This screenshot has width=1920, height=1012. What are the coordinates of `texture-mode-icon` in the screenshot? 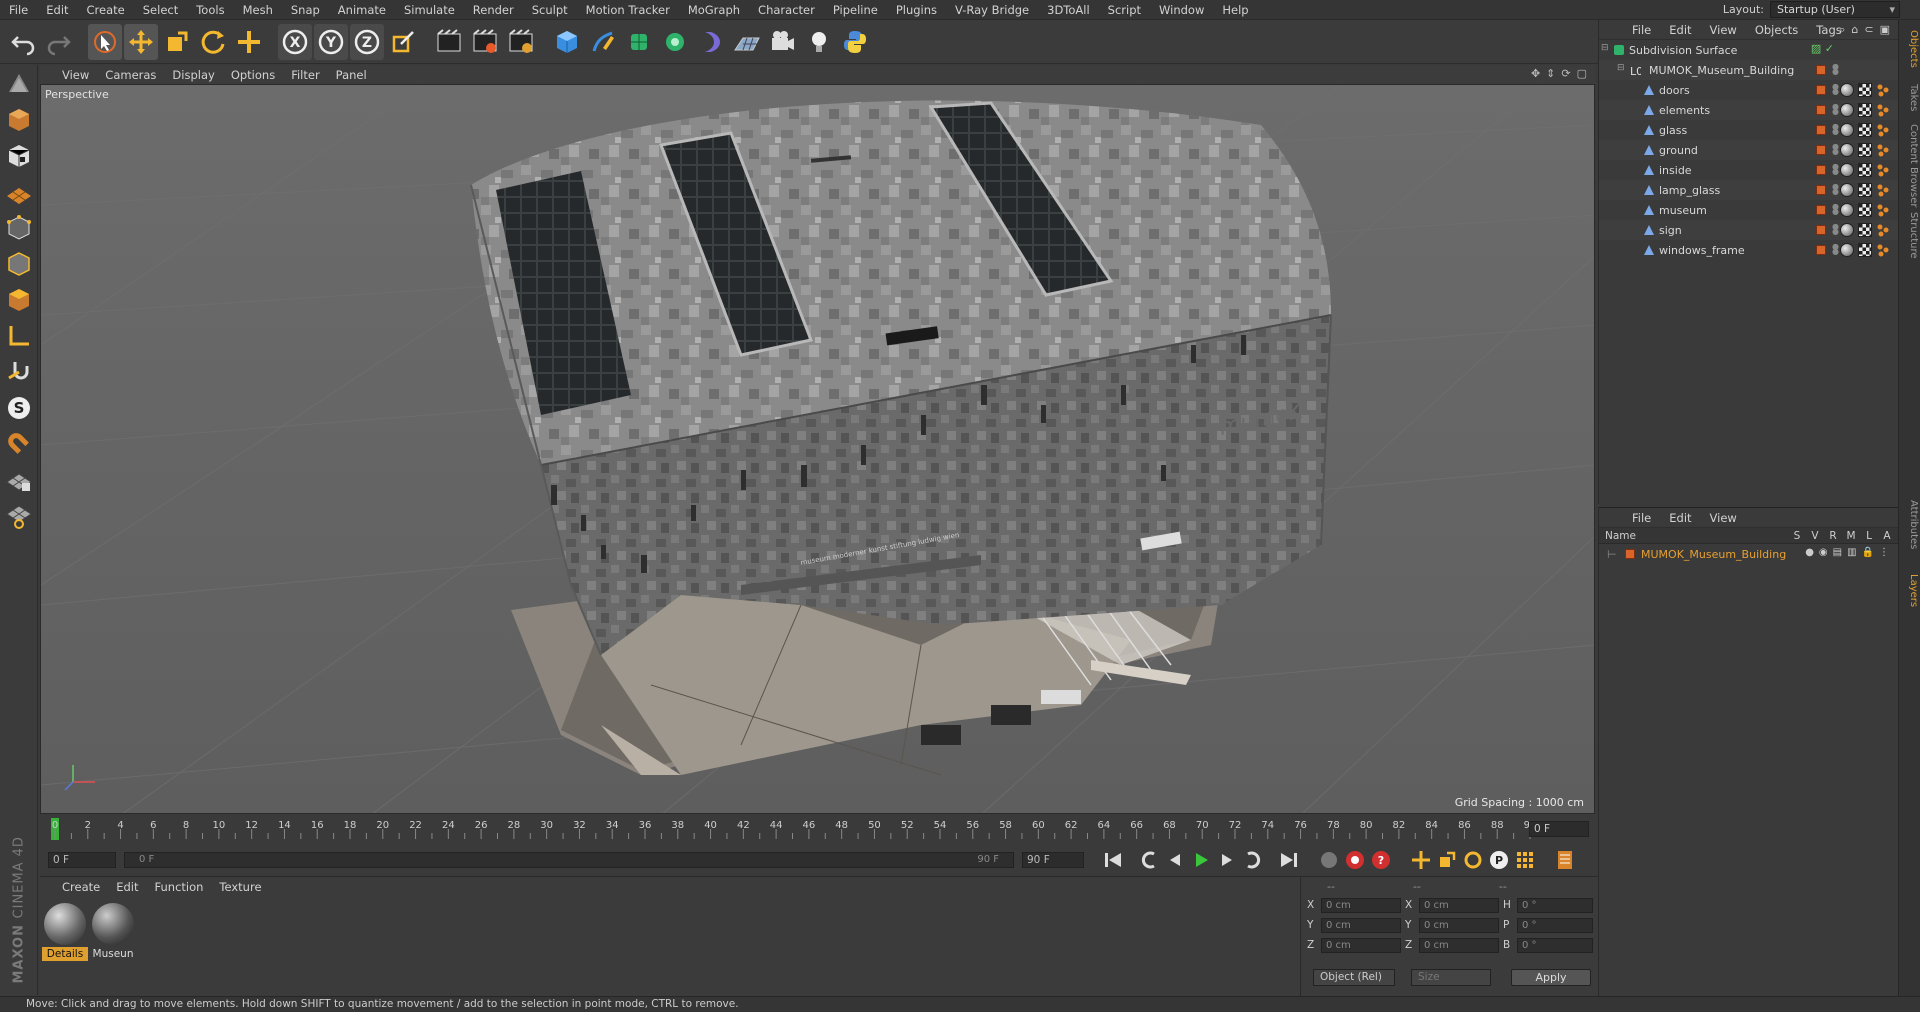 It's located at (19, 156).